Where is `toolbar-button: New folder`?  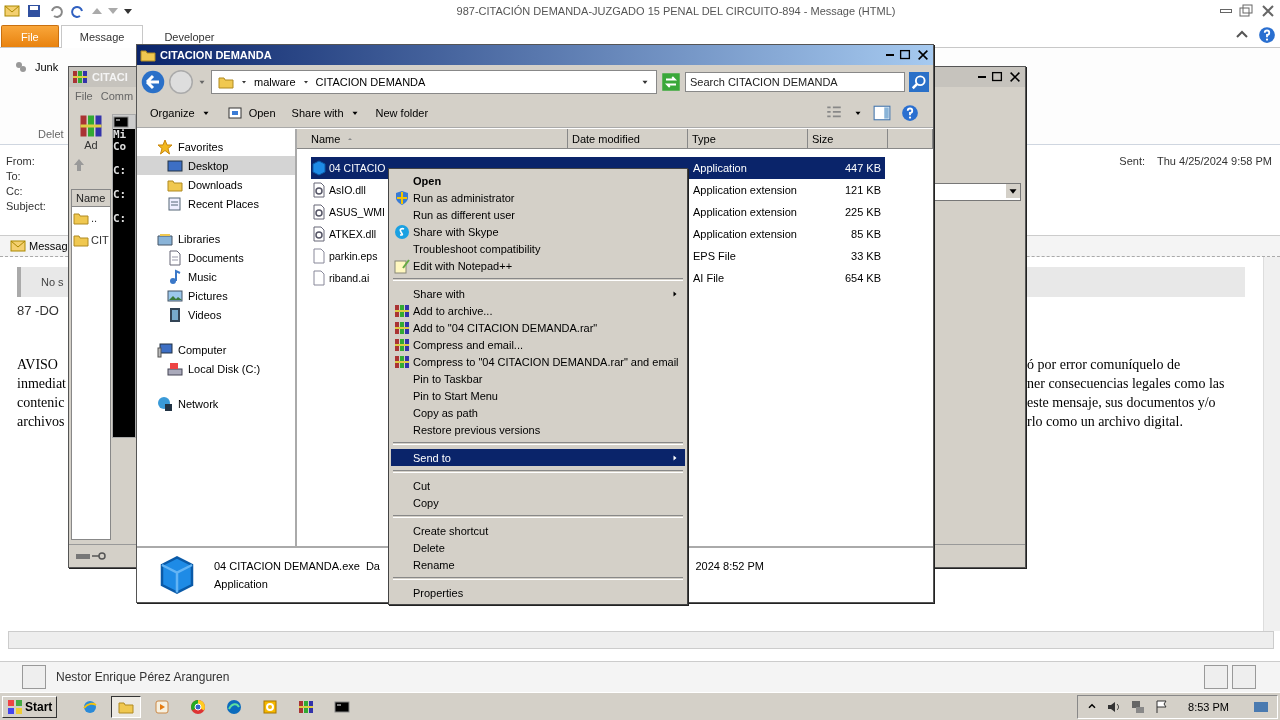 toolbar-button: New folder is located at coordinates (402, 113).